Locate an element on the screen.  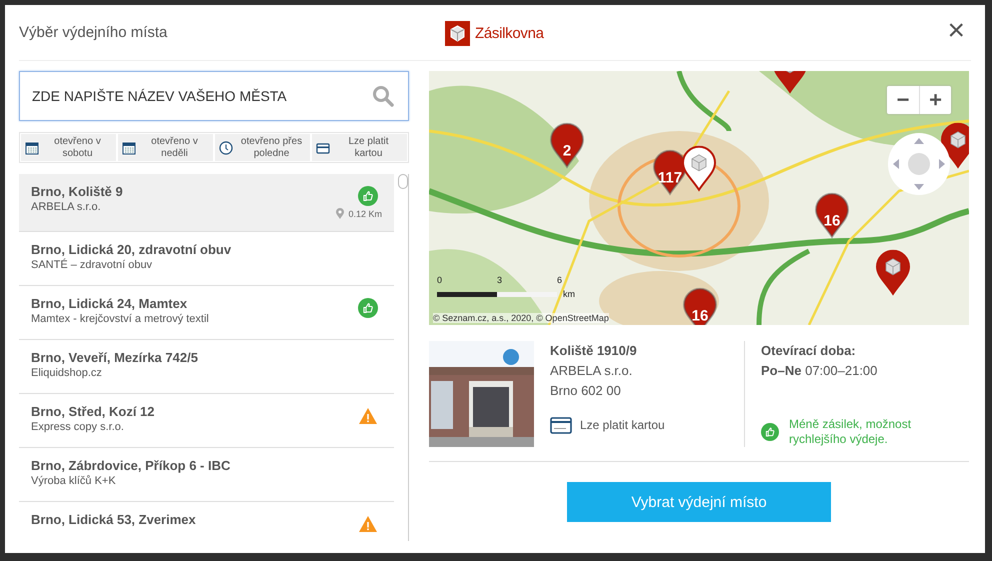
pickup-point-name: Brno, Veveří, Mezírka 742/5 is located at coordinates (114, 357).